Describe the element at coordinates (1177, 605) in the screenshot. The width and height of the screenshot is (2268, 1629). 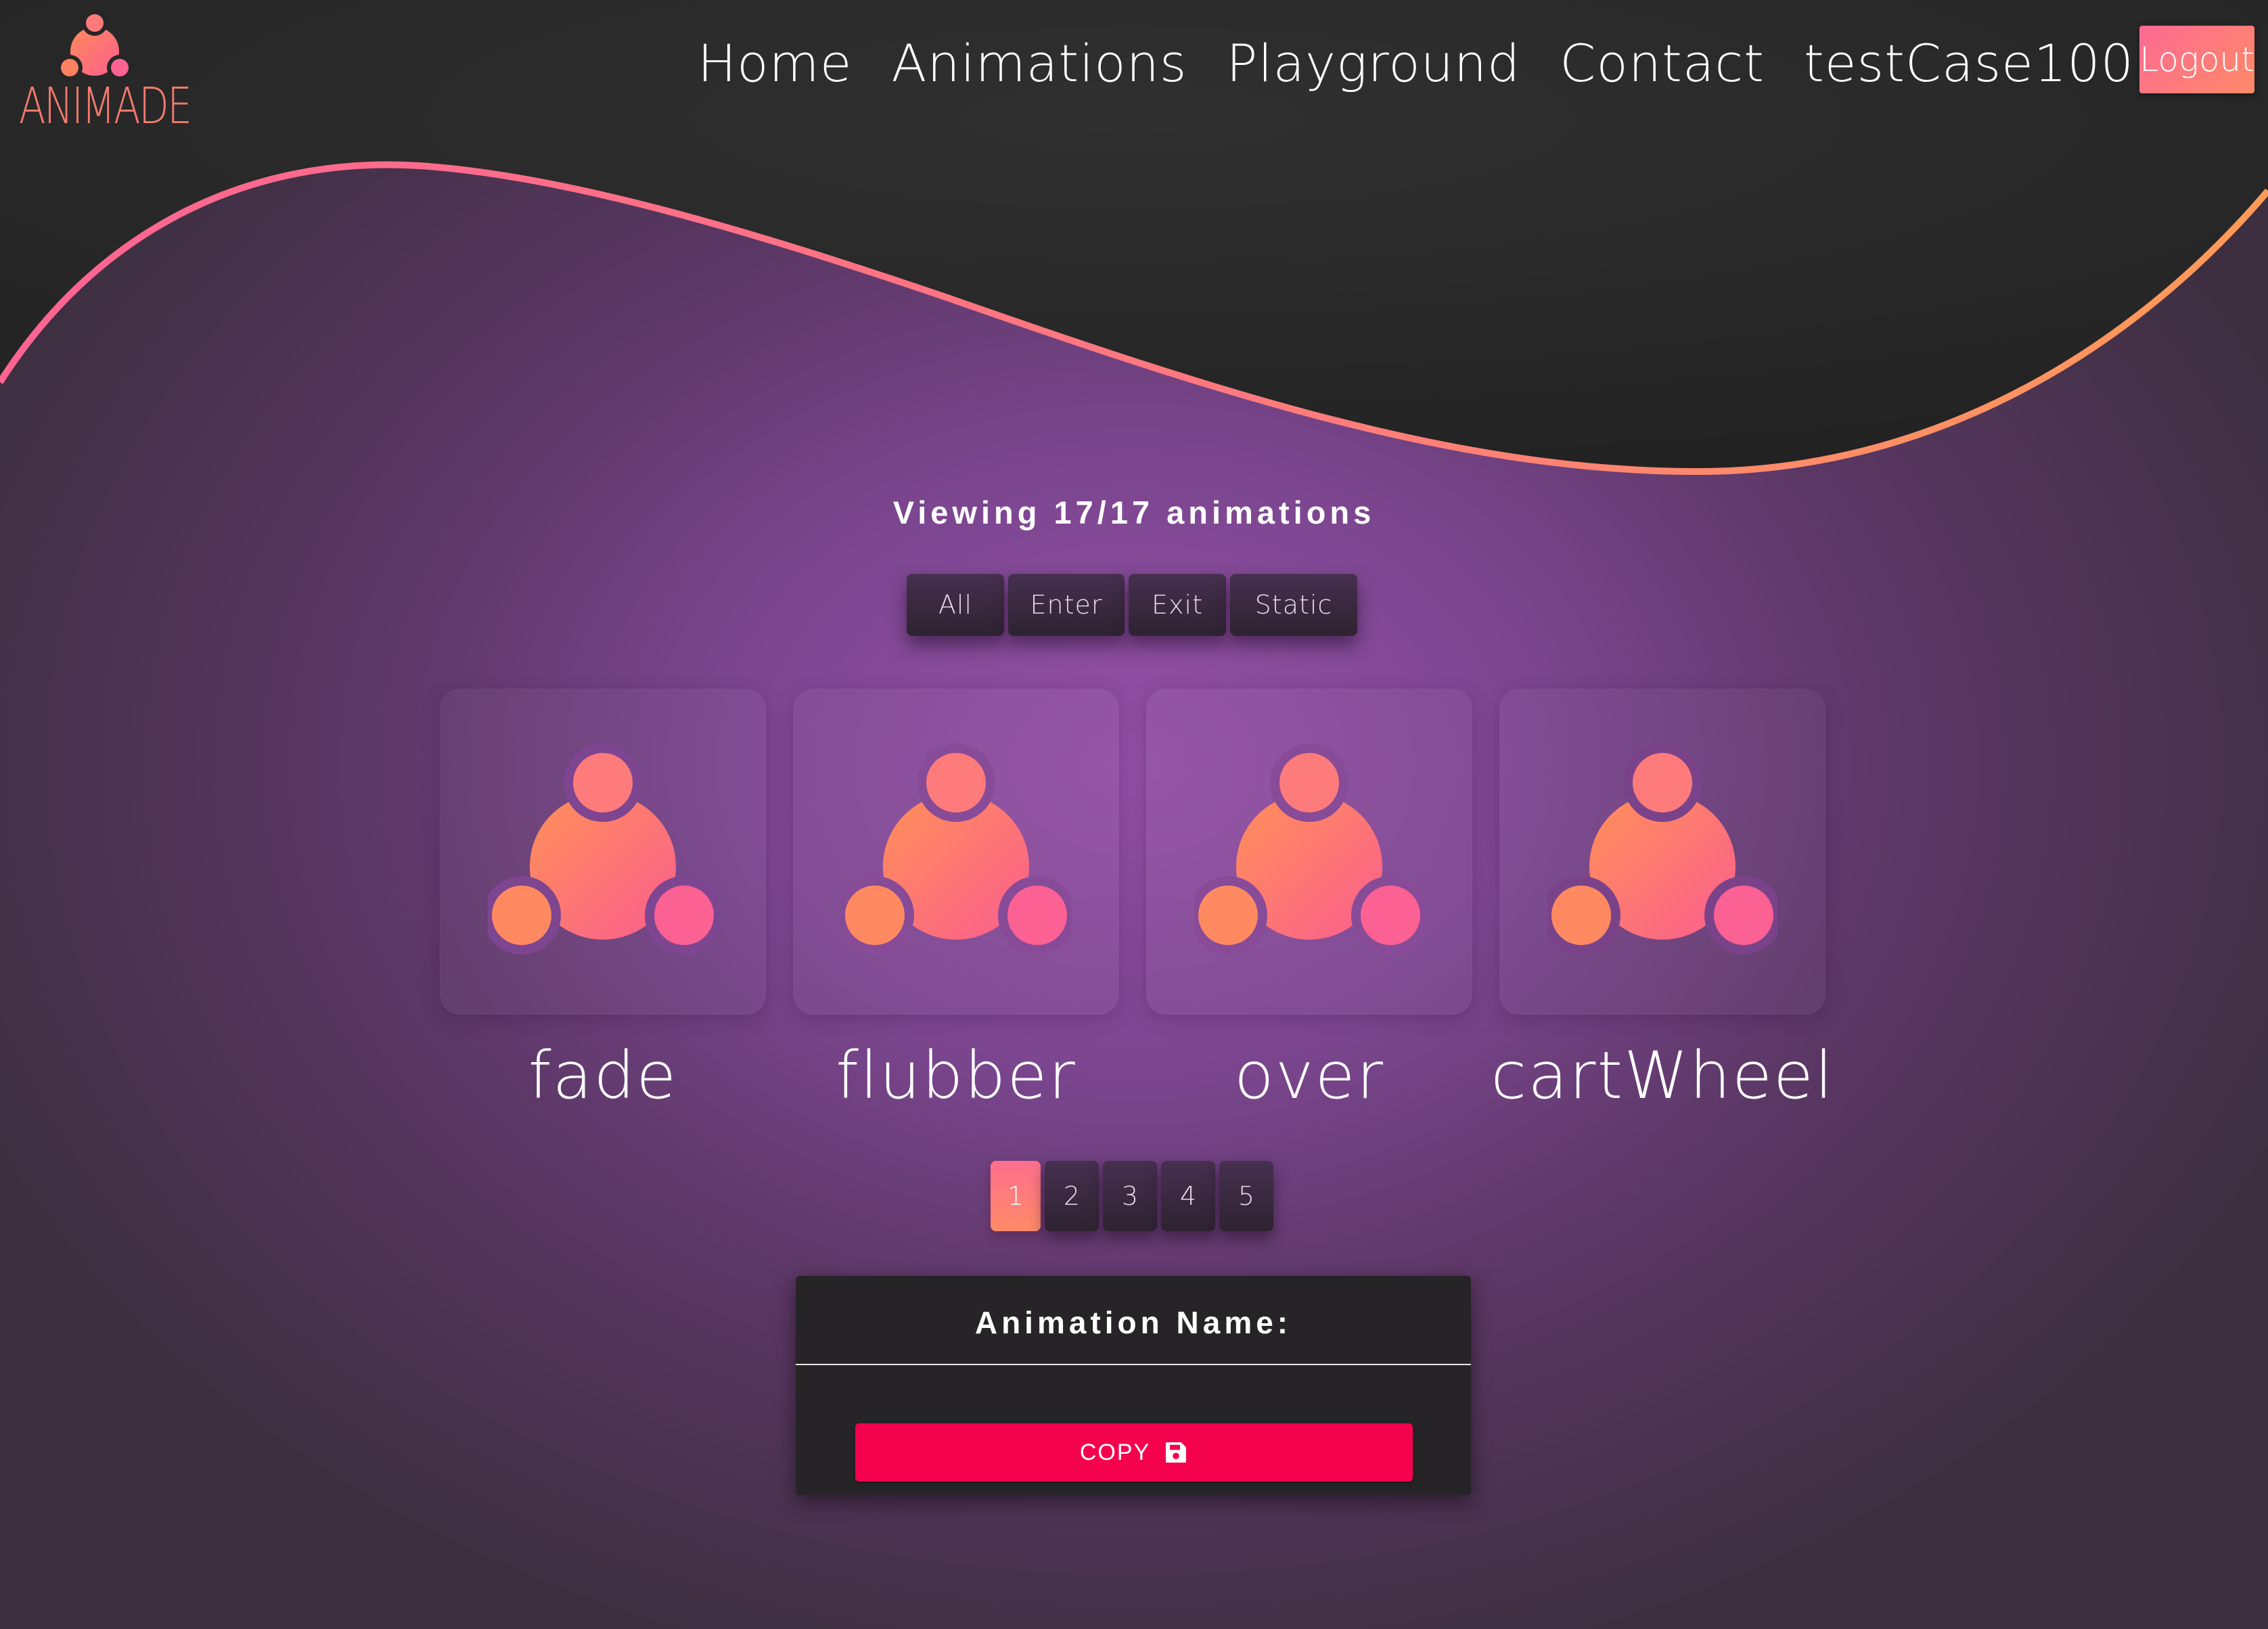
I see `filter-exit-button: Exit` at that location.